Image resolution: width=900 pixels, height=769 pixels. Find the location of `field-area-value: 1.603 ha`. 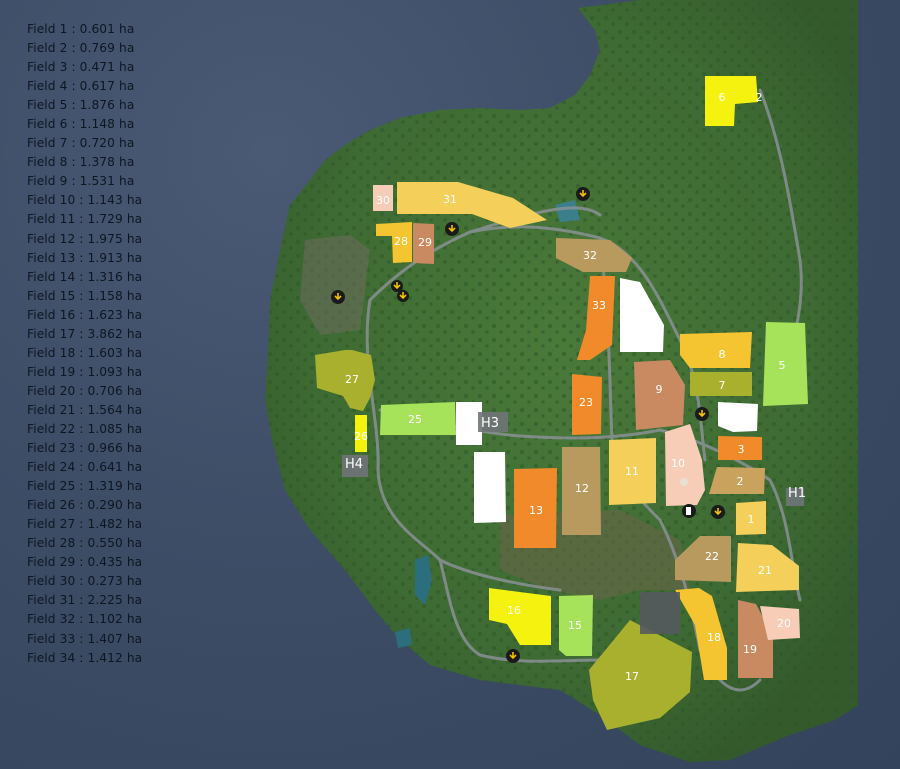

field-area-value: 1.603 ha is located at coordinates (115, 352).